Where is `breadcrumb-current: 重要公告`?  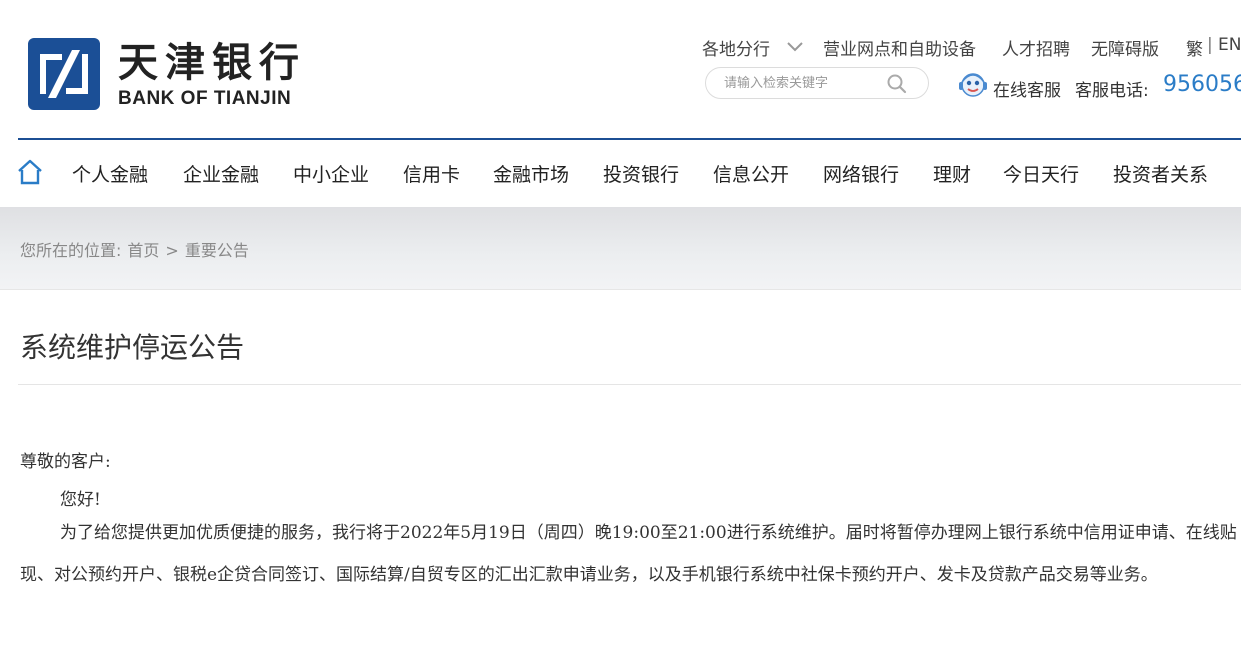 breadcrumb-current: 重要公告 is located at coordinates (217, 250).